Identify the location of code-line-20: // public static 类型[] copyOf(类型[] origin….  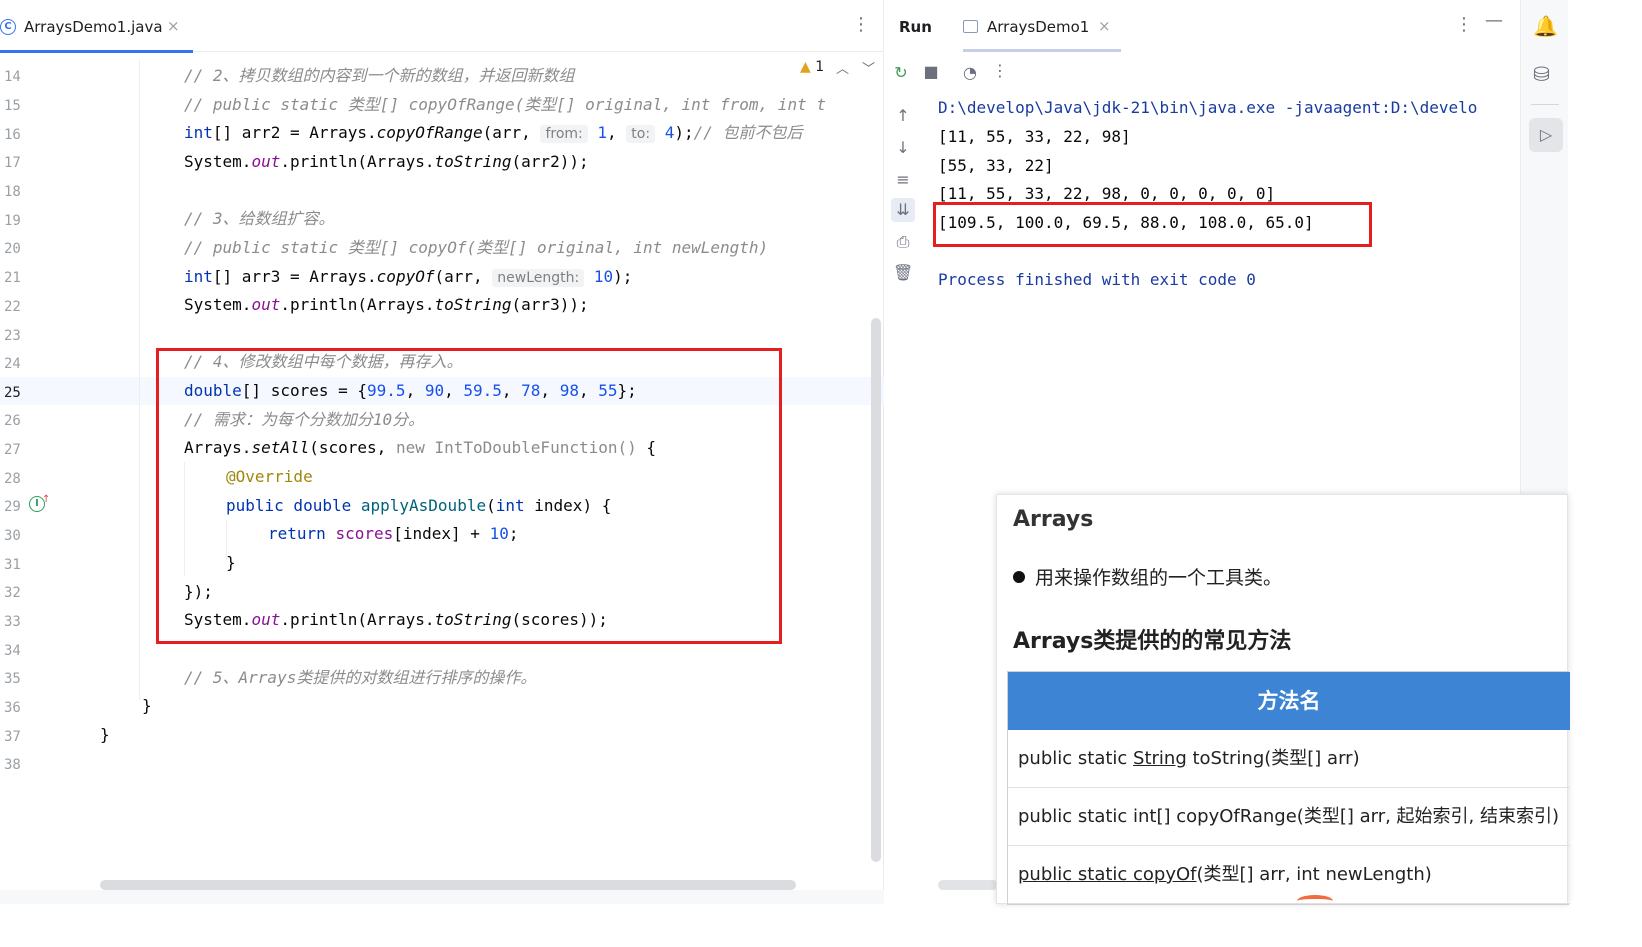
(476, 248).